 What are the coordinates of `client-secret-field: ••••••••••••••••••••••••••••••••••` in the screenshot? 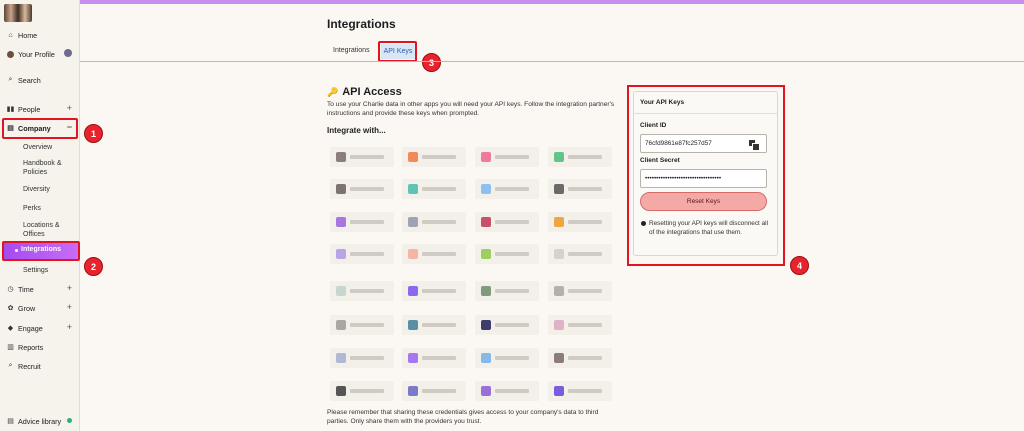 It's located at (703, 178).